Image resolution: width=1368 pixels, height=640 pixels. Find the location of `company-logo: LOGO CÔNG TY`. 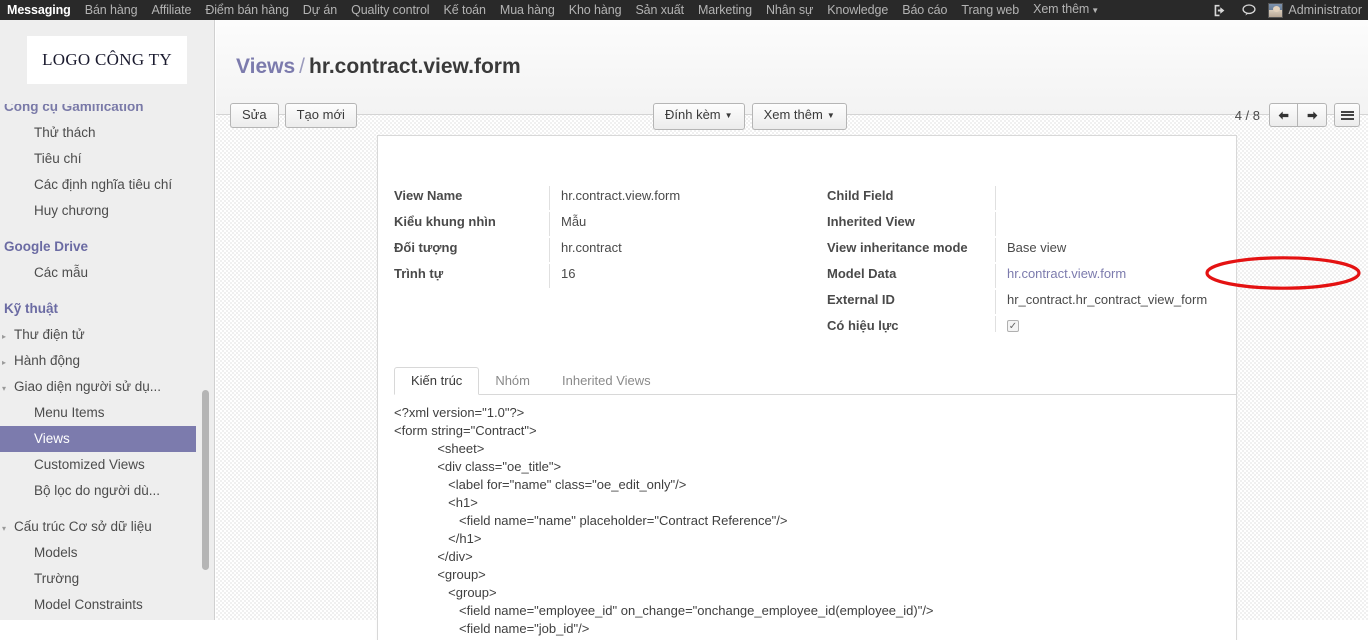

company-logo: LOGO CÔNG TY is located at coordinates (107, 60).